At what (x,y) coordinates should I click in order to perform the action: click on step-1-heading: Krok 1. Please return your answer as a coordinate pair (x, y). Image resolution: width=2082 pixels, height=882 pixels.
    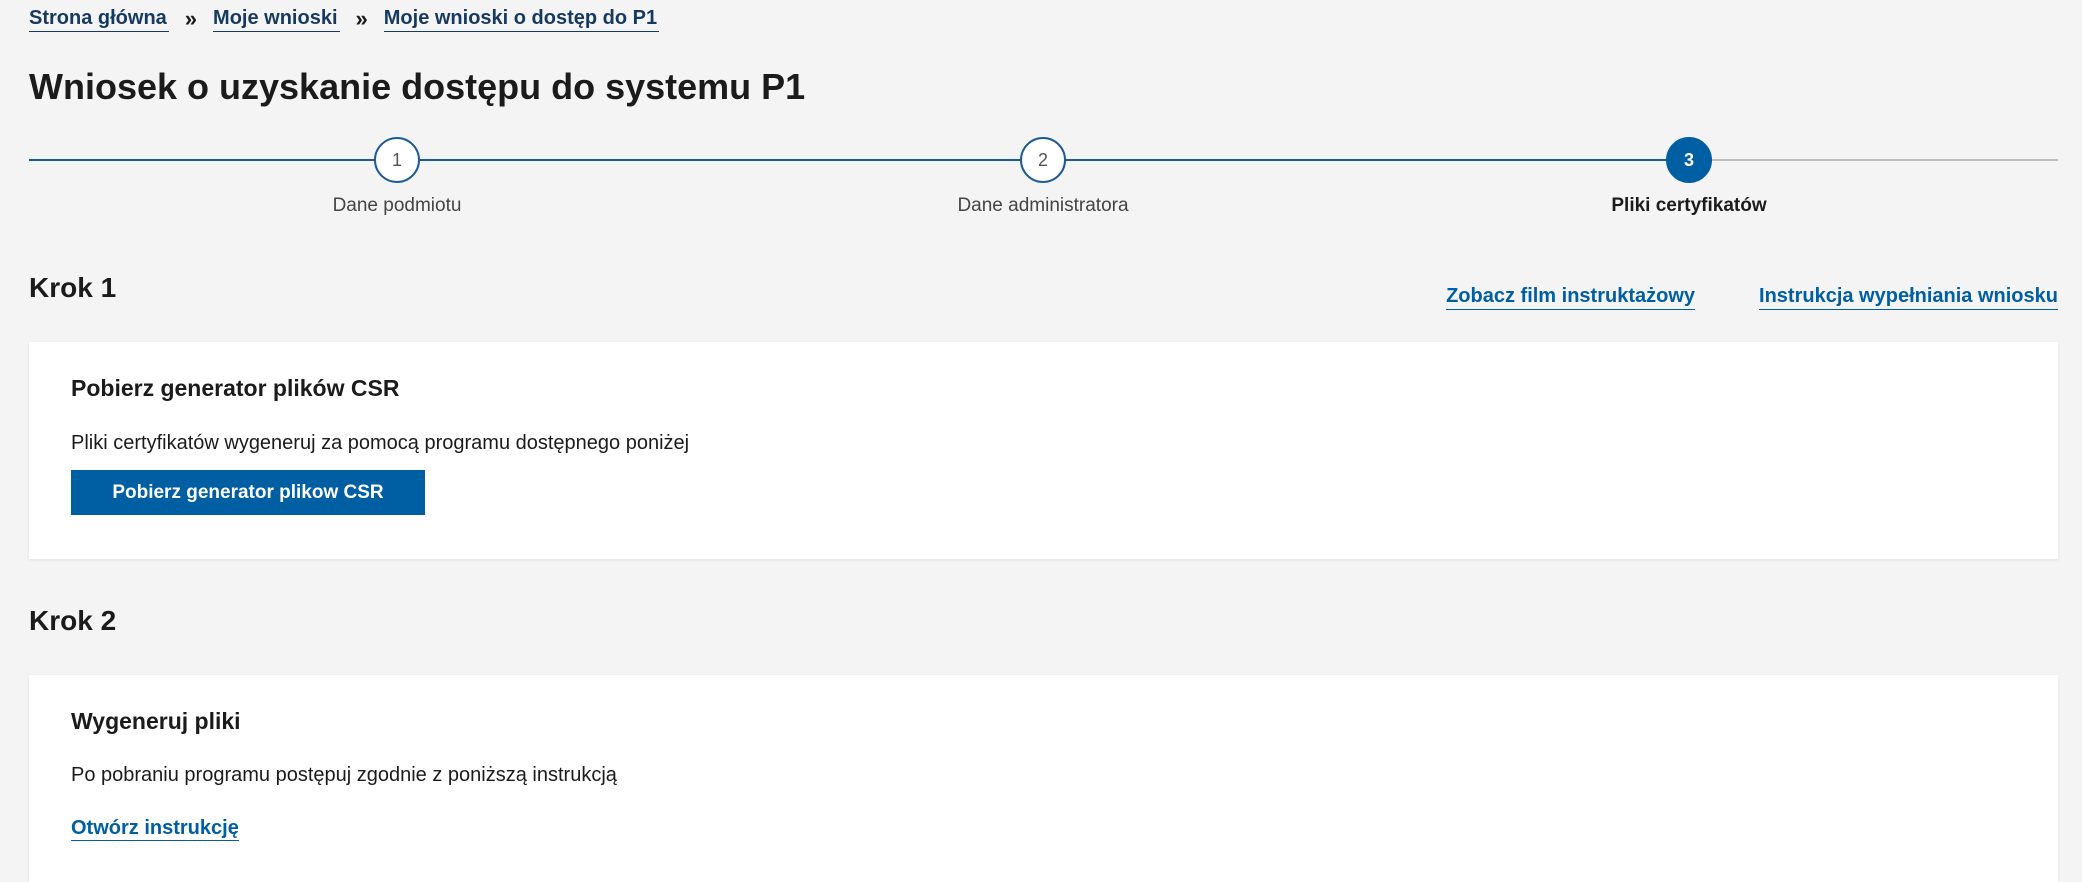
    Looking at the image, I should click on (73, 287).